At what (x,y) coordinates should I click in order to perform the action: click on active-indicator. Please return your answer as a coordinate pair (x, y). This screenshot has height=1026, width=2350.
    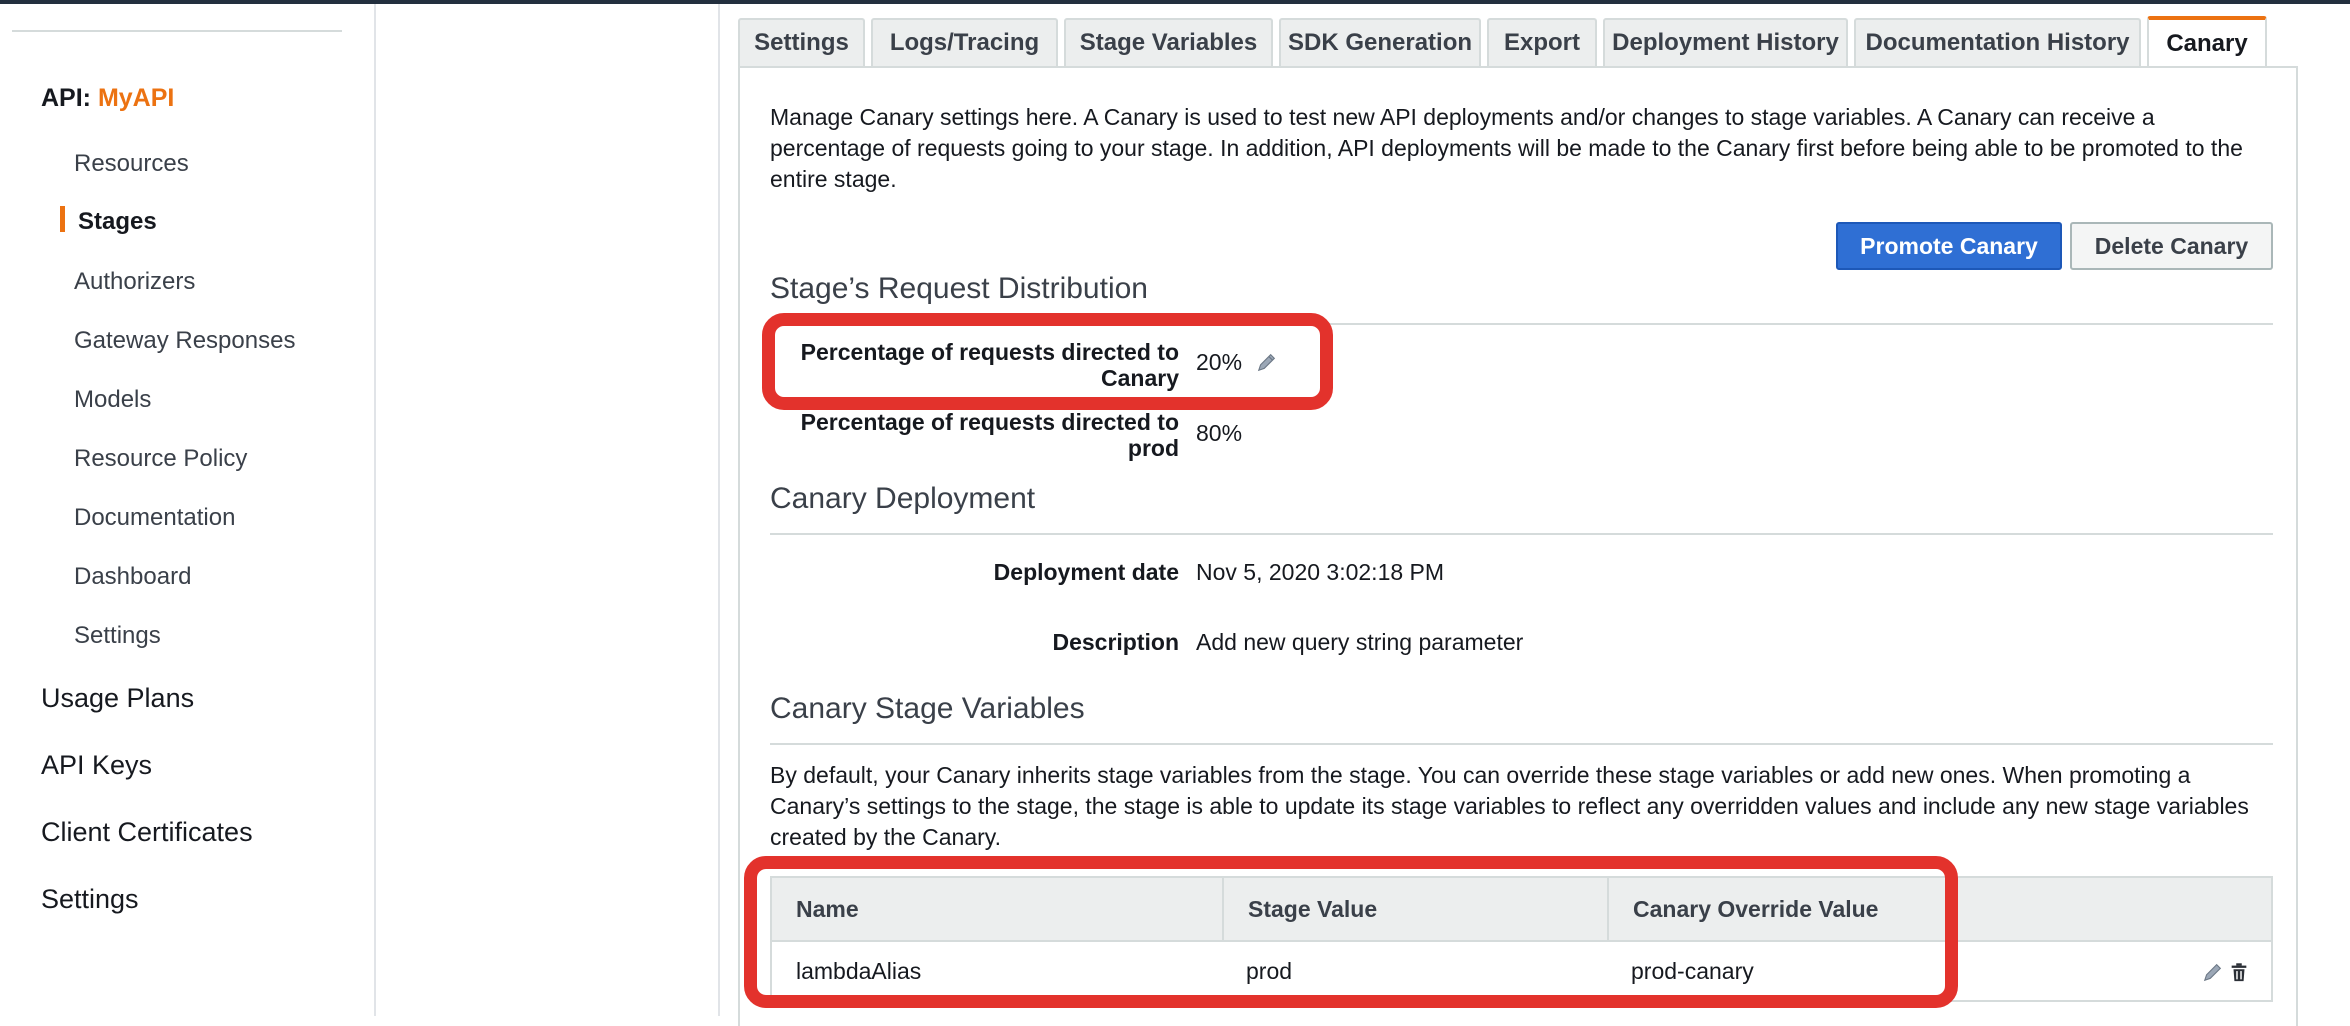
    Looking at the image, I should click on (62, 219).